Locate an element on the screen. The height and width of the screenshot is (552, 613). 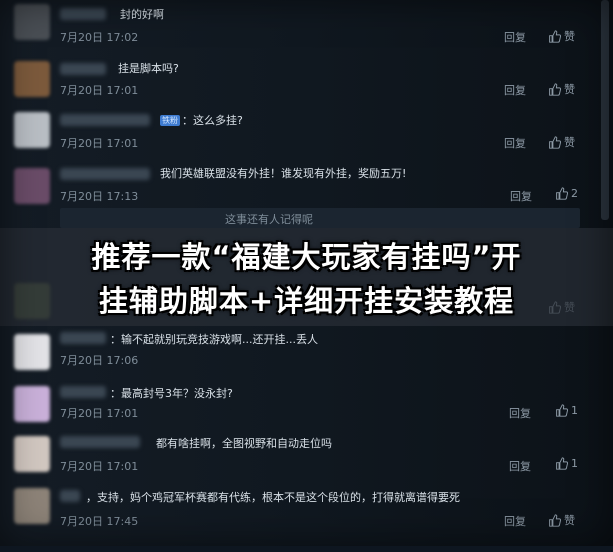
banner-line-2: 挂辅助脚本+详细开挂安装教程 is located at coordinates (306, 301).